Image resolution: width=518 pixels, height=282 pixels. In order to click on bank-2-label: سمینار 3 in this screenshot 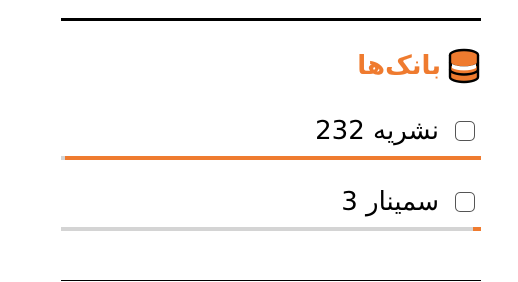, I will do `click(390, 202)`.